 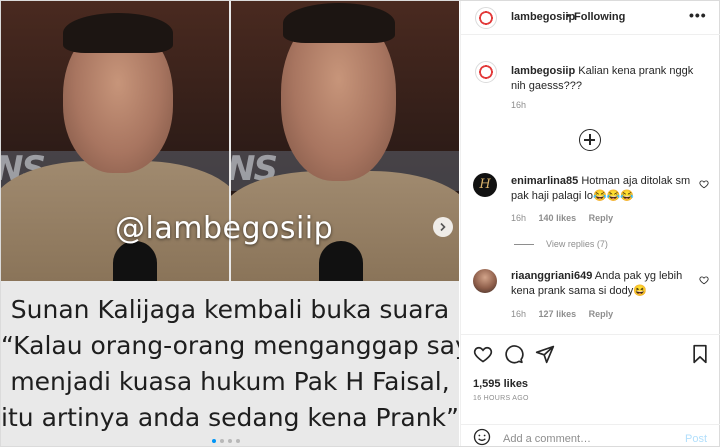 What do you see at coordinates (500, 384) in the screenshot?
I see `likes-count: 1,595 likes` at bounding box center [500, 384].